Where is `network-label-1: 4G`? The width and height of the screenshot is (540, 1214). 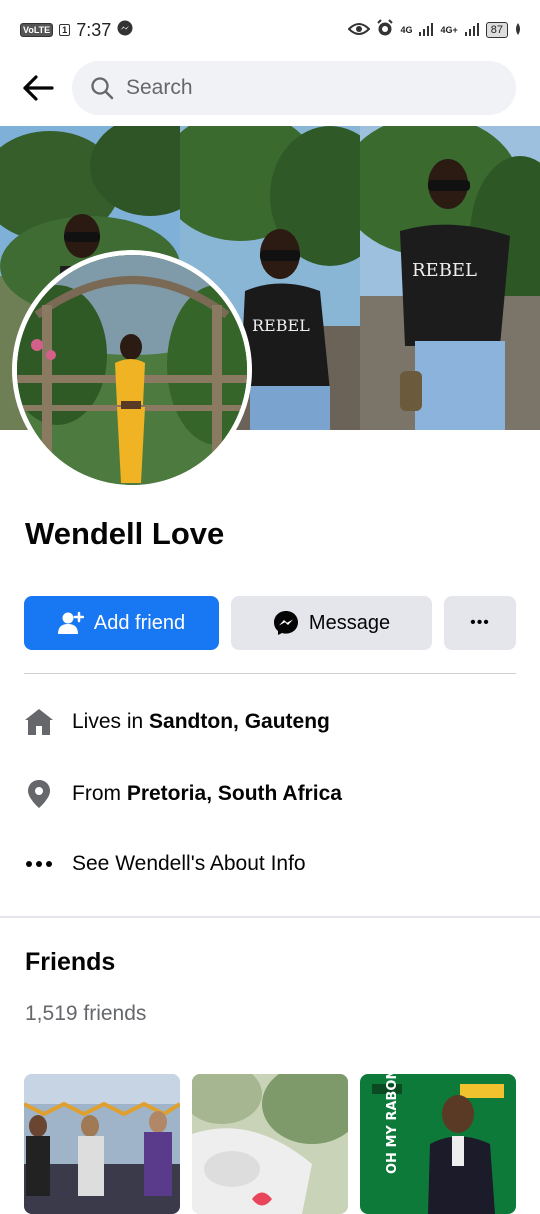 network-label-1: 4G is located at coordinates (406, 30).